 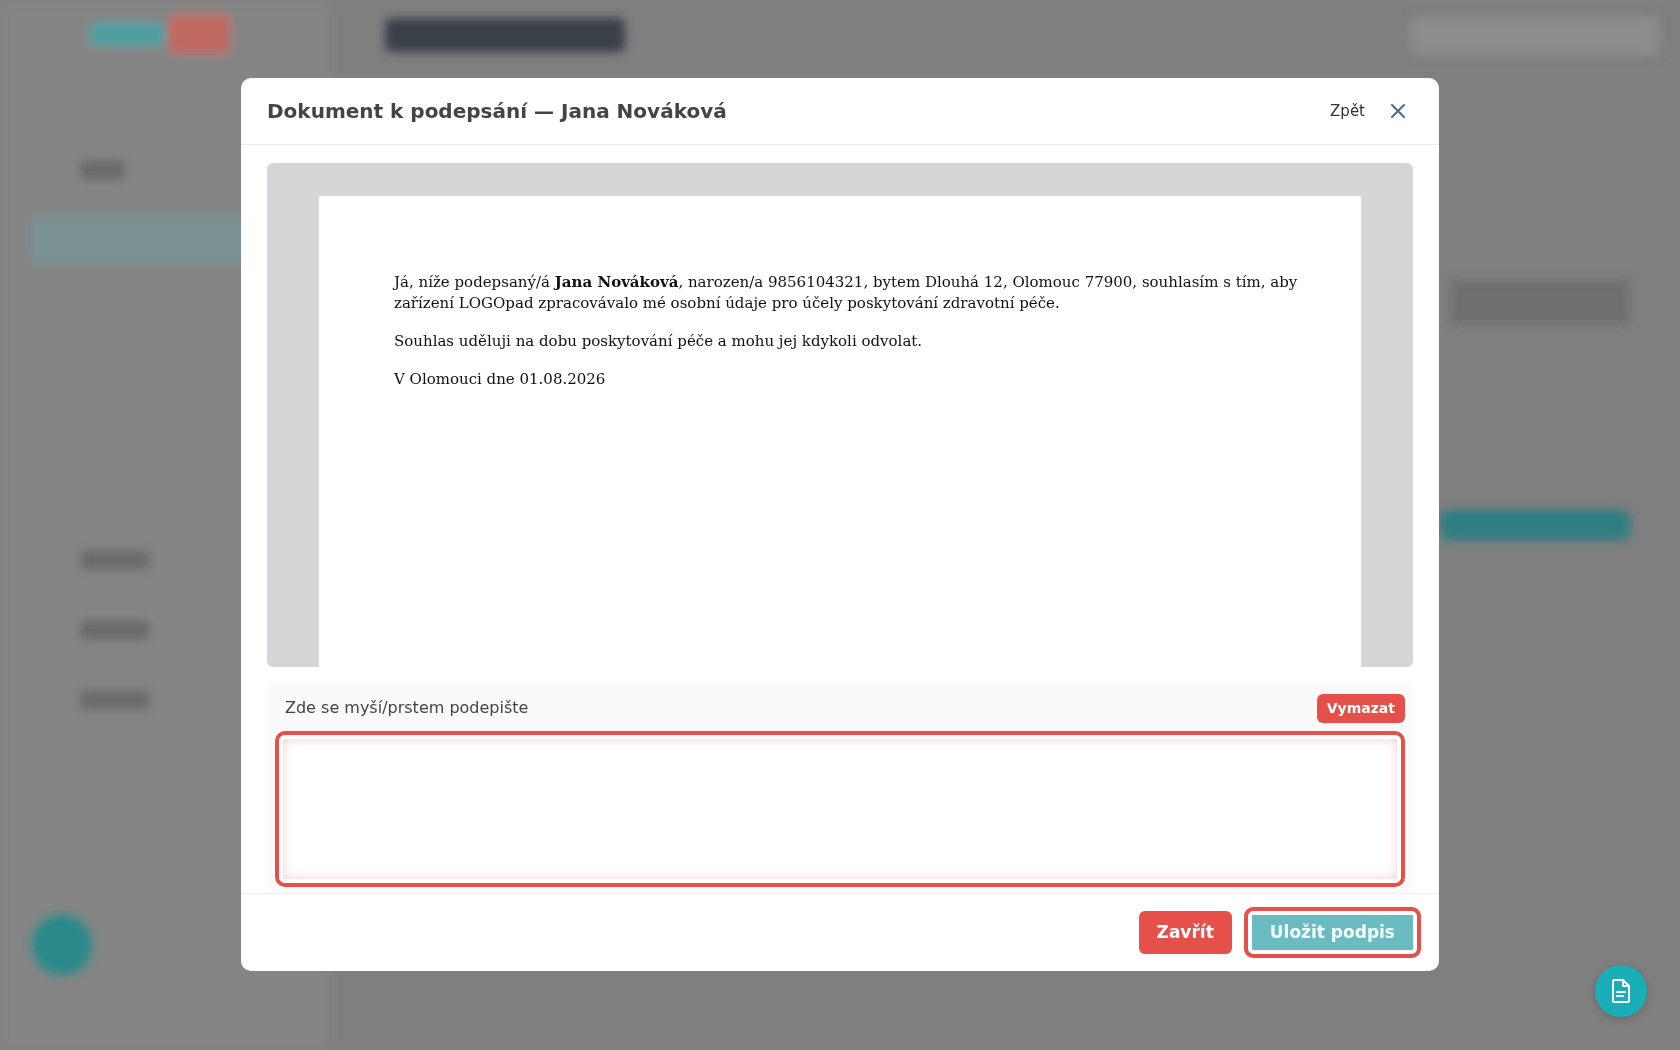 I want to click on document-icon, so click(x=1621, y=991).